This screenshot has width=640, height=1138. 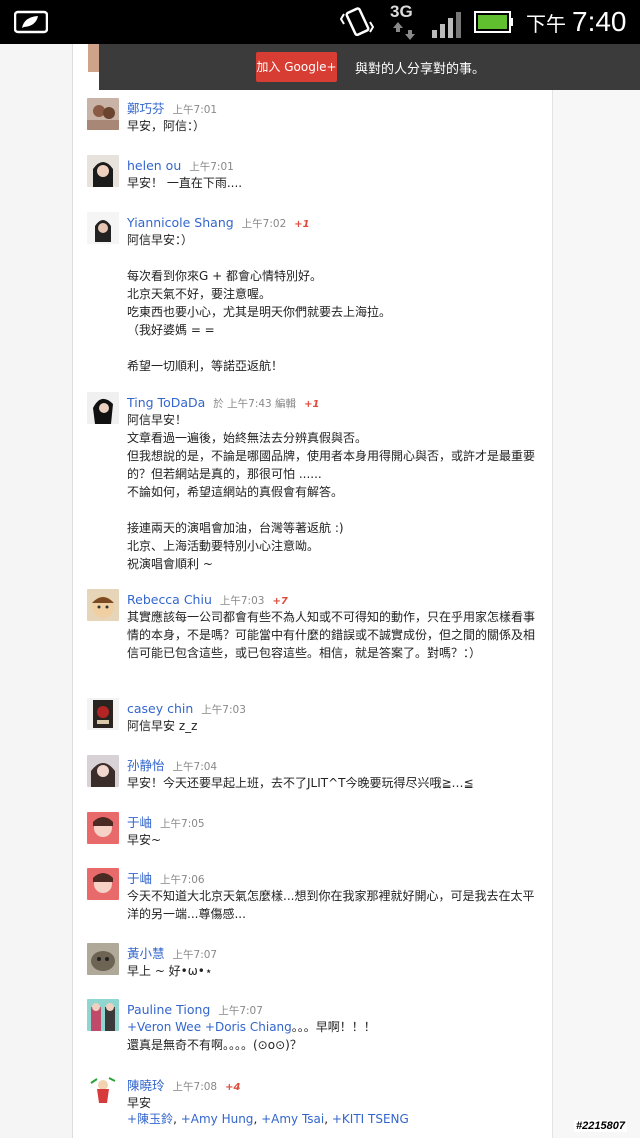 What do you see at coordinates (300, 783) in the screenshot?
I see `comment-body: 早安！今天还要早起上班，去不了JLIT^T今晚要玩得尽兴哦≧…≦` at bounding box center [300, 783].